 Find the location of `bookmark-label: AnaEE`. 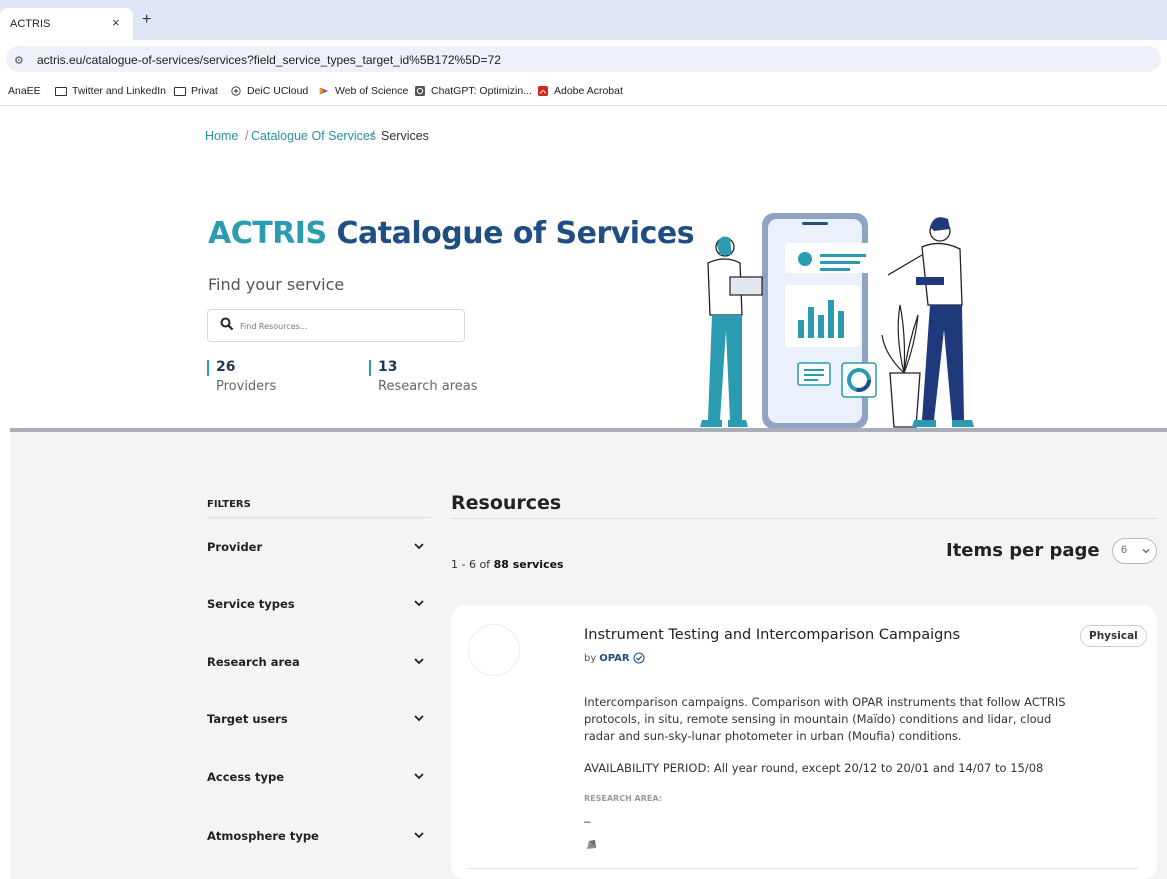

bookmark-label: AnaEE is located at coordinates (24, 91).